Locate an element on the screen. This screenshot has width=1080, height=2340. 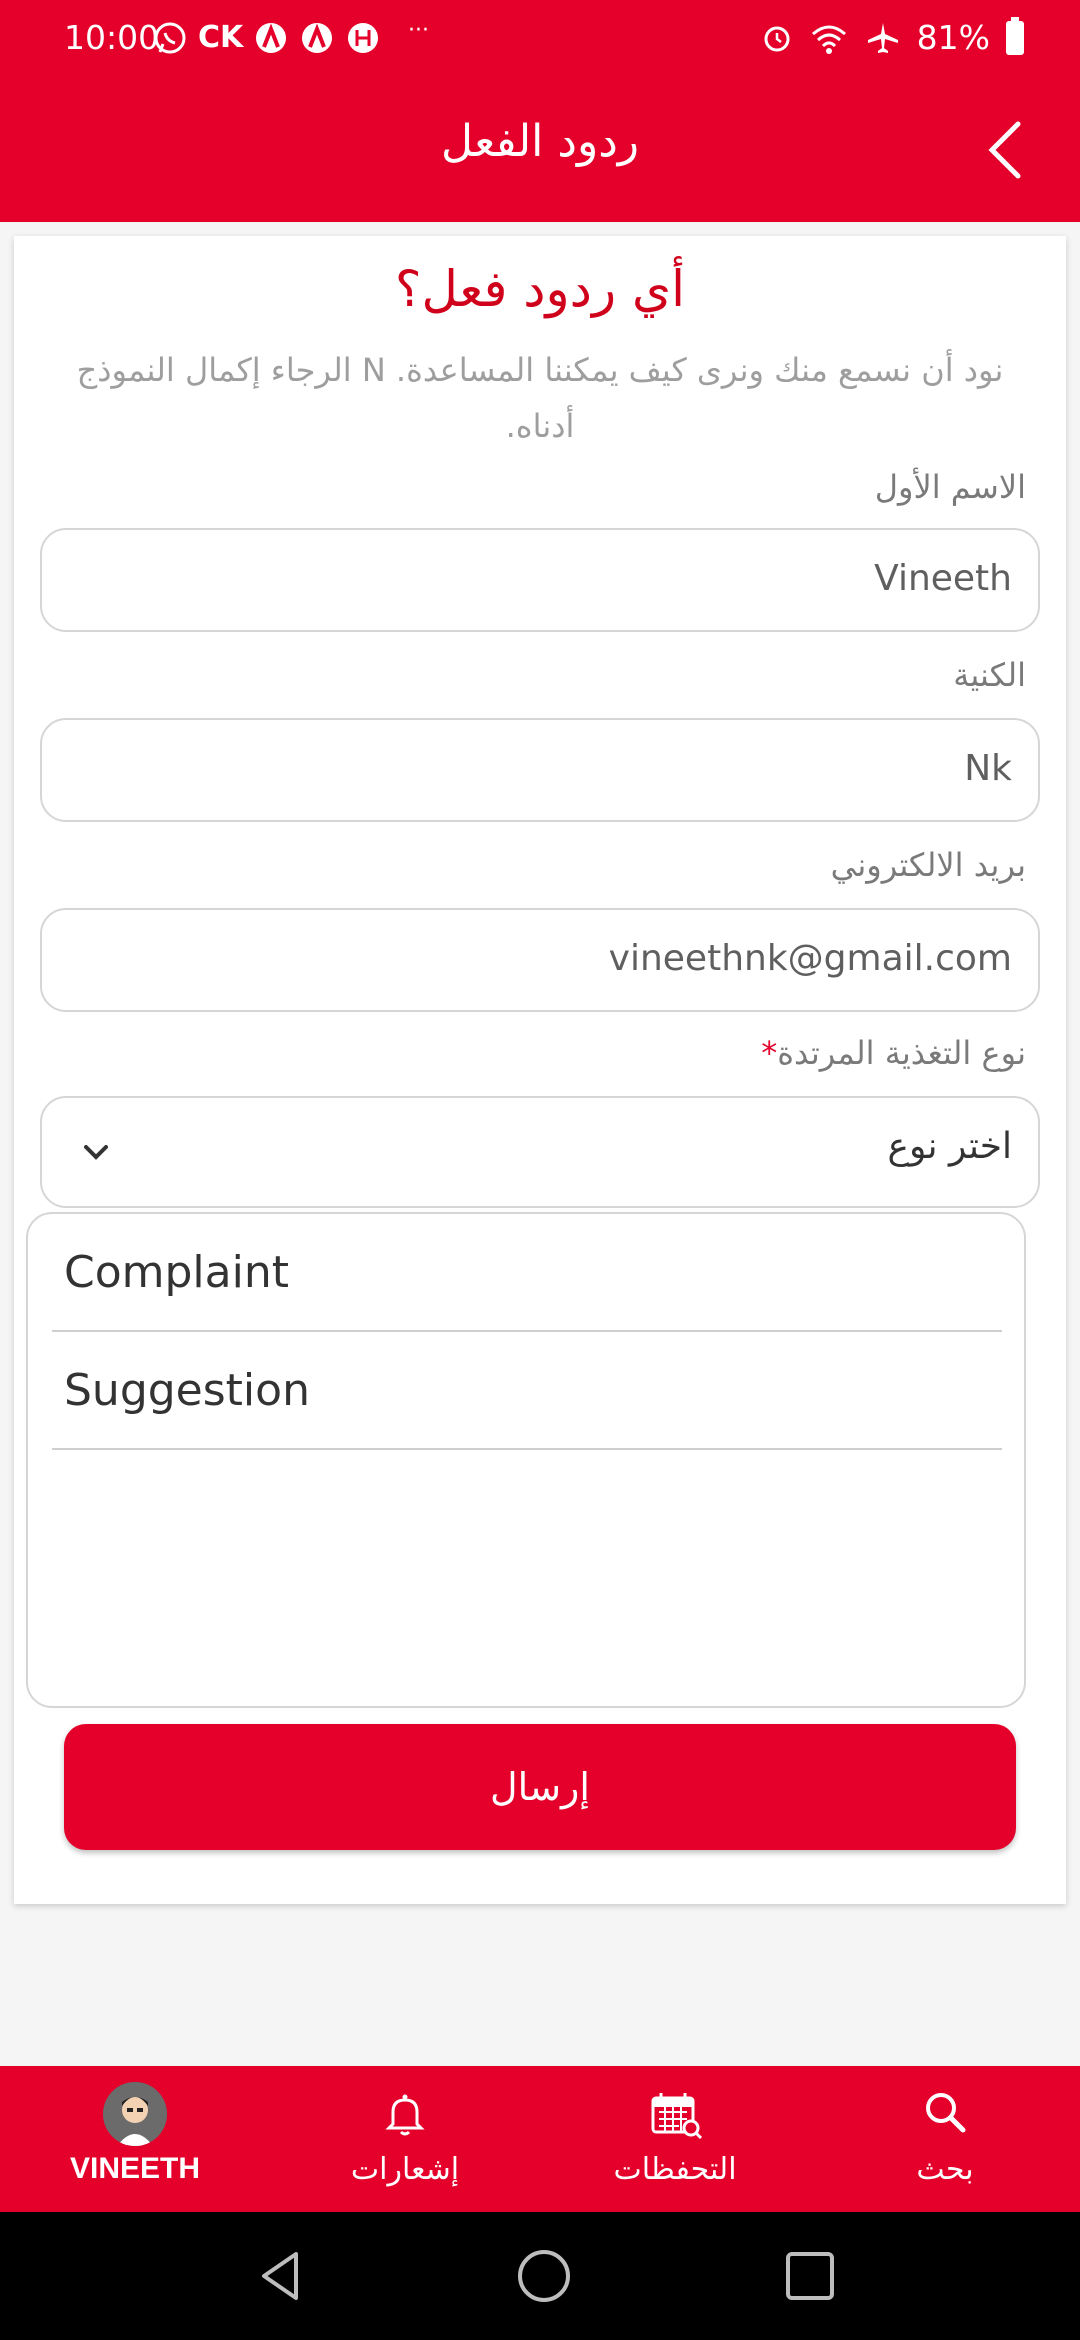
app-a2-icon is located at coordinates (317, 38).